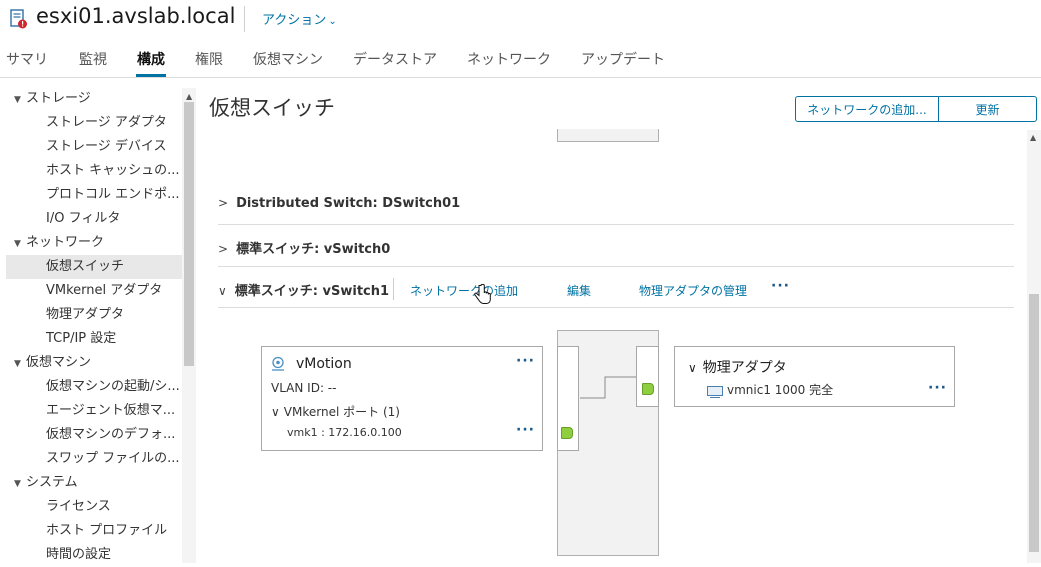  I want to click on sidebar-item-tcpip: TCP/IP 設定, so click(81, 339).